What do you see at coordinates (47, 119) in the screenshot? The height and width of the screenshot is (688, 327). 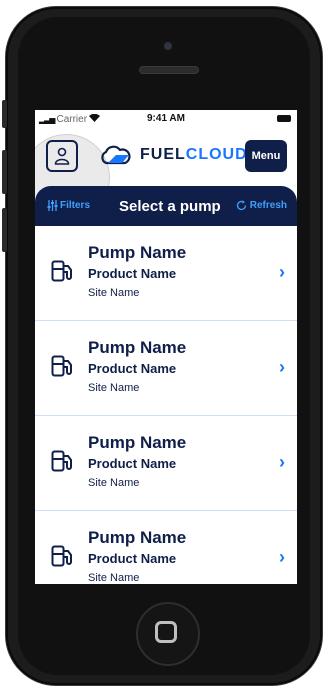 I see `signal-icon: ▂▃▅` at bounding box center [47, 119].